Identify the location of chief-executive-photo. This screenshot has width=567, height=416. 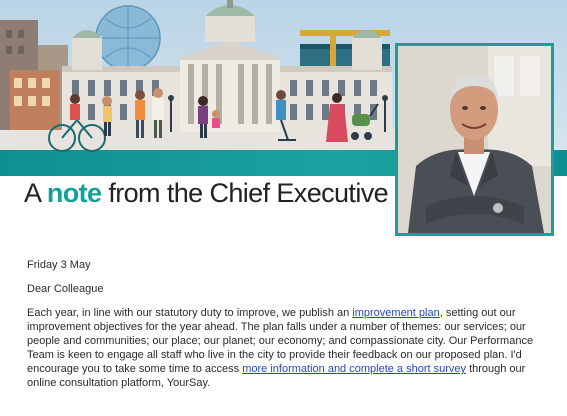
(474, 139).